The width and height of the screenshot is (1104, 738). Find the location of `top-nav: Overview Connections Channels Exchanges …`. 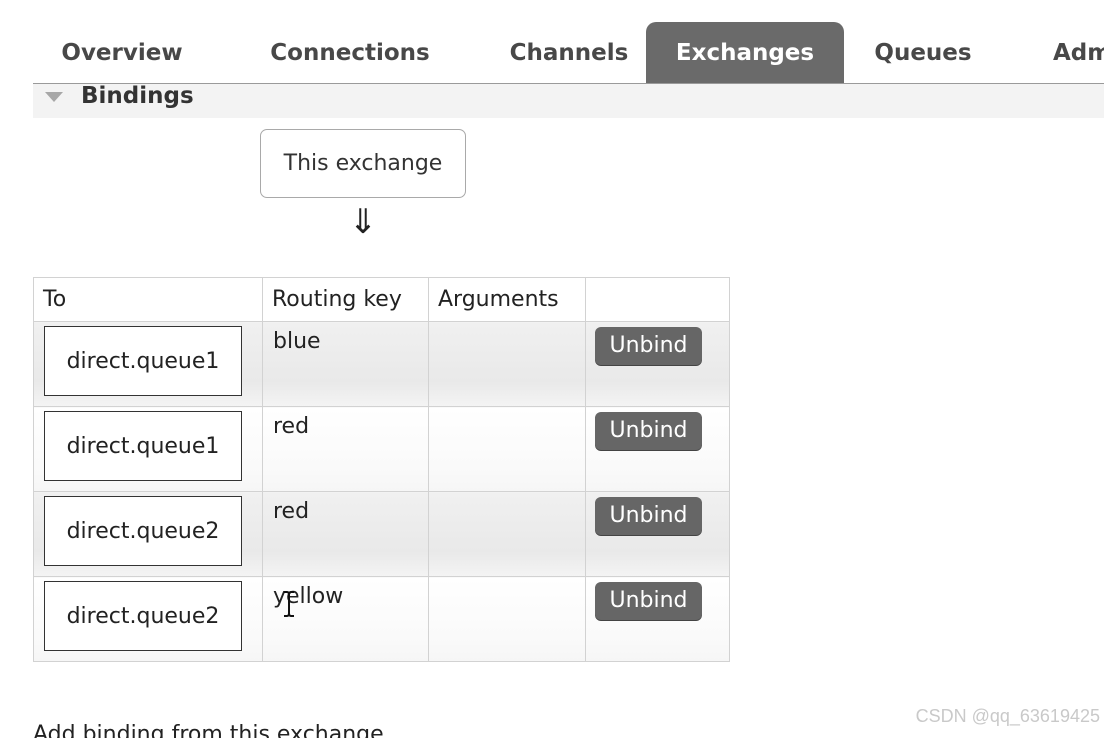

top-nav: Overview Connections Channels Exchanges … is located at coordinates (568, 53).